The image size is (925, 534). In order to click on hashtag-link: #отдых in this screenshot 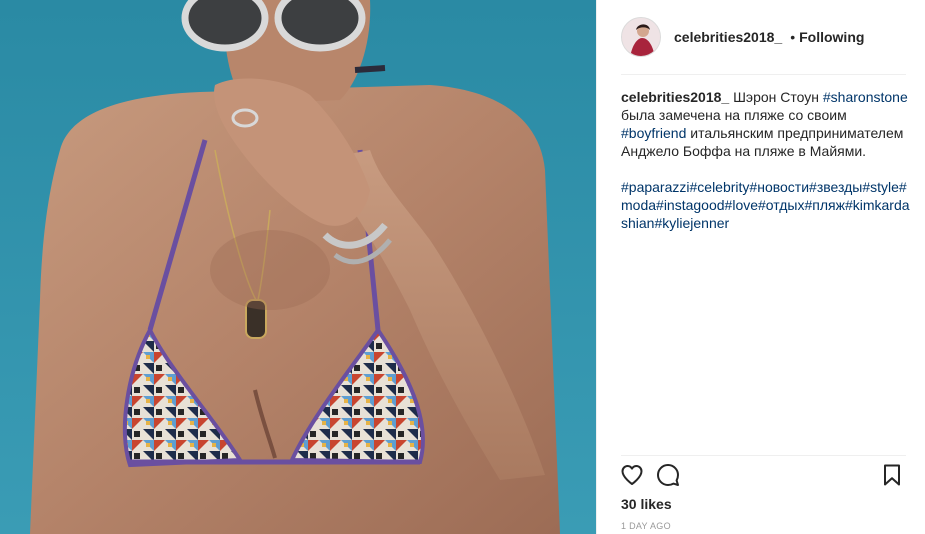, I will do `click(781, 205)`.